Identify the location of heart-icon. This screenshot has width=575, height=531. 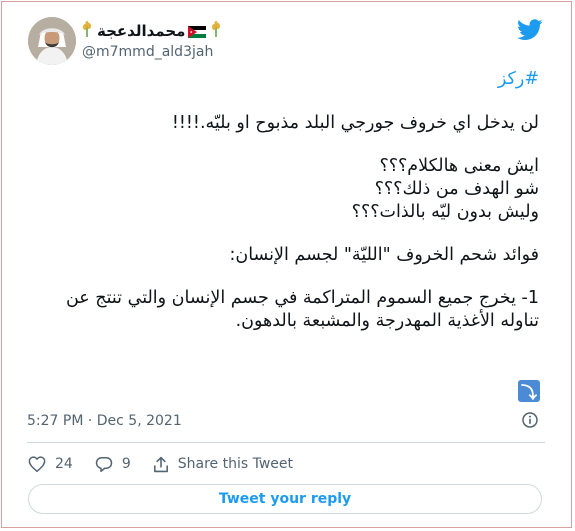
(37, 464).